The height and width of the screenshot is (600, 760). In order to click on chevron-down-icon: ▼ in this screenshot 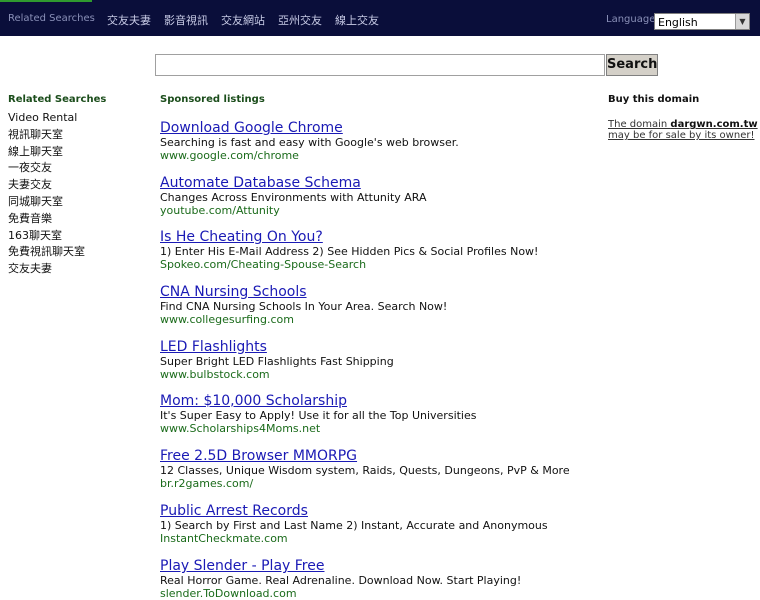, I will do `click(742, 21)`.